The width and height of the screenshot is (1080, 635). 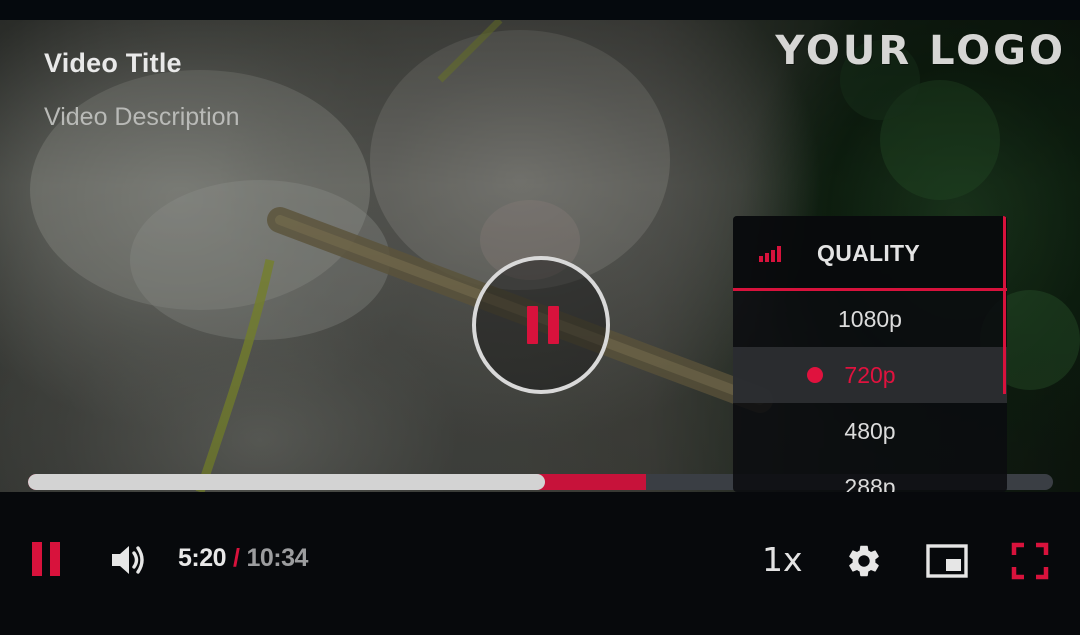 I want to click on quality-option-label: 720p, so click(x=870, y=375).